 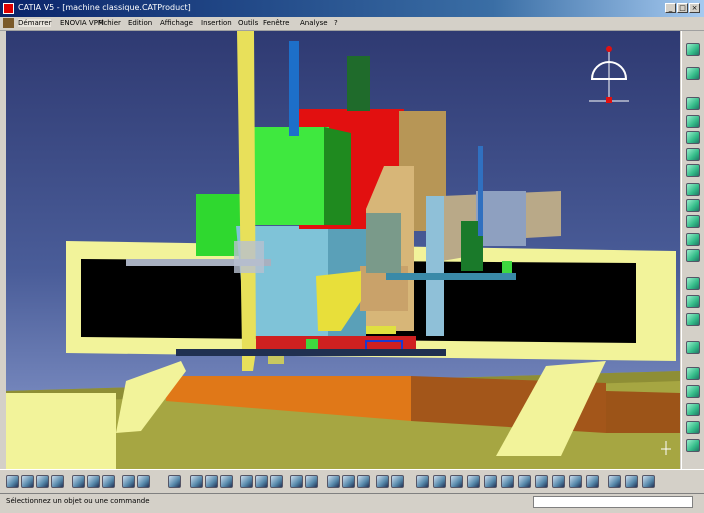 I want to click on shading-icon, so click(x=558, y=481).